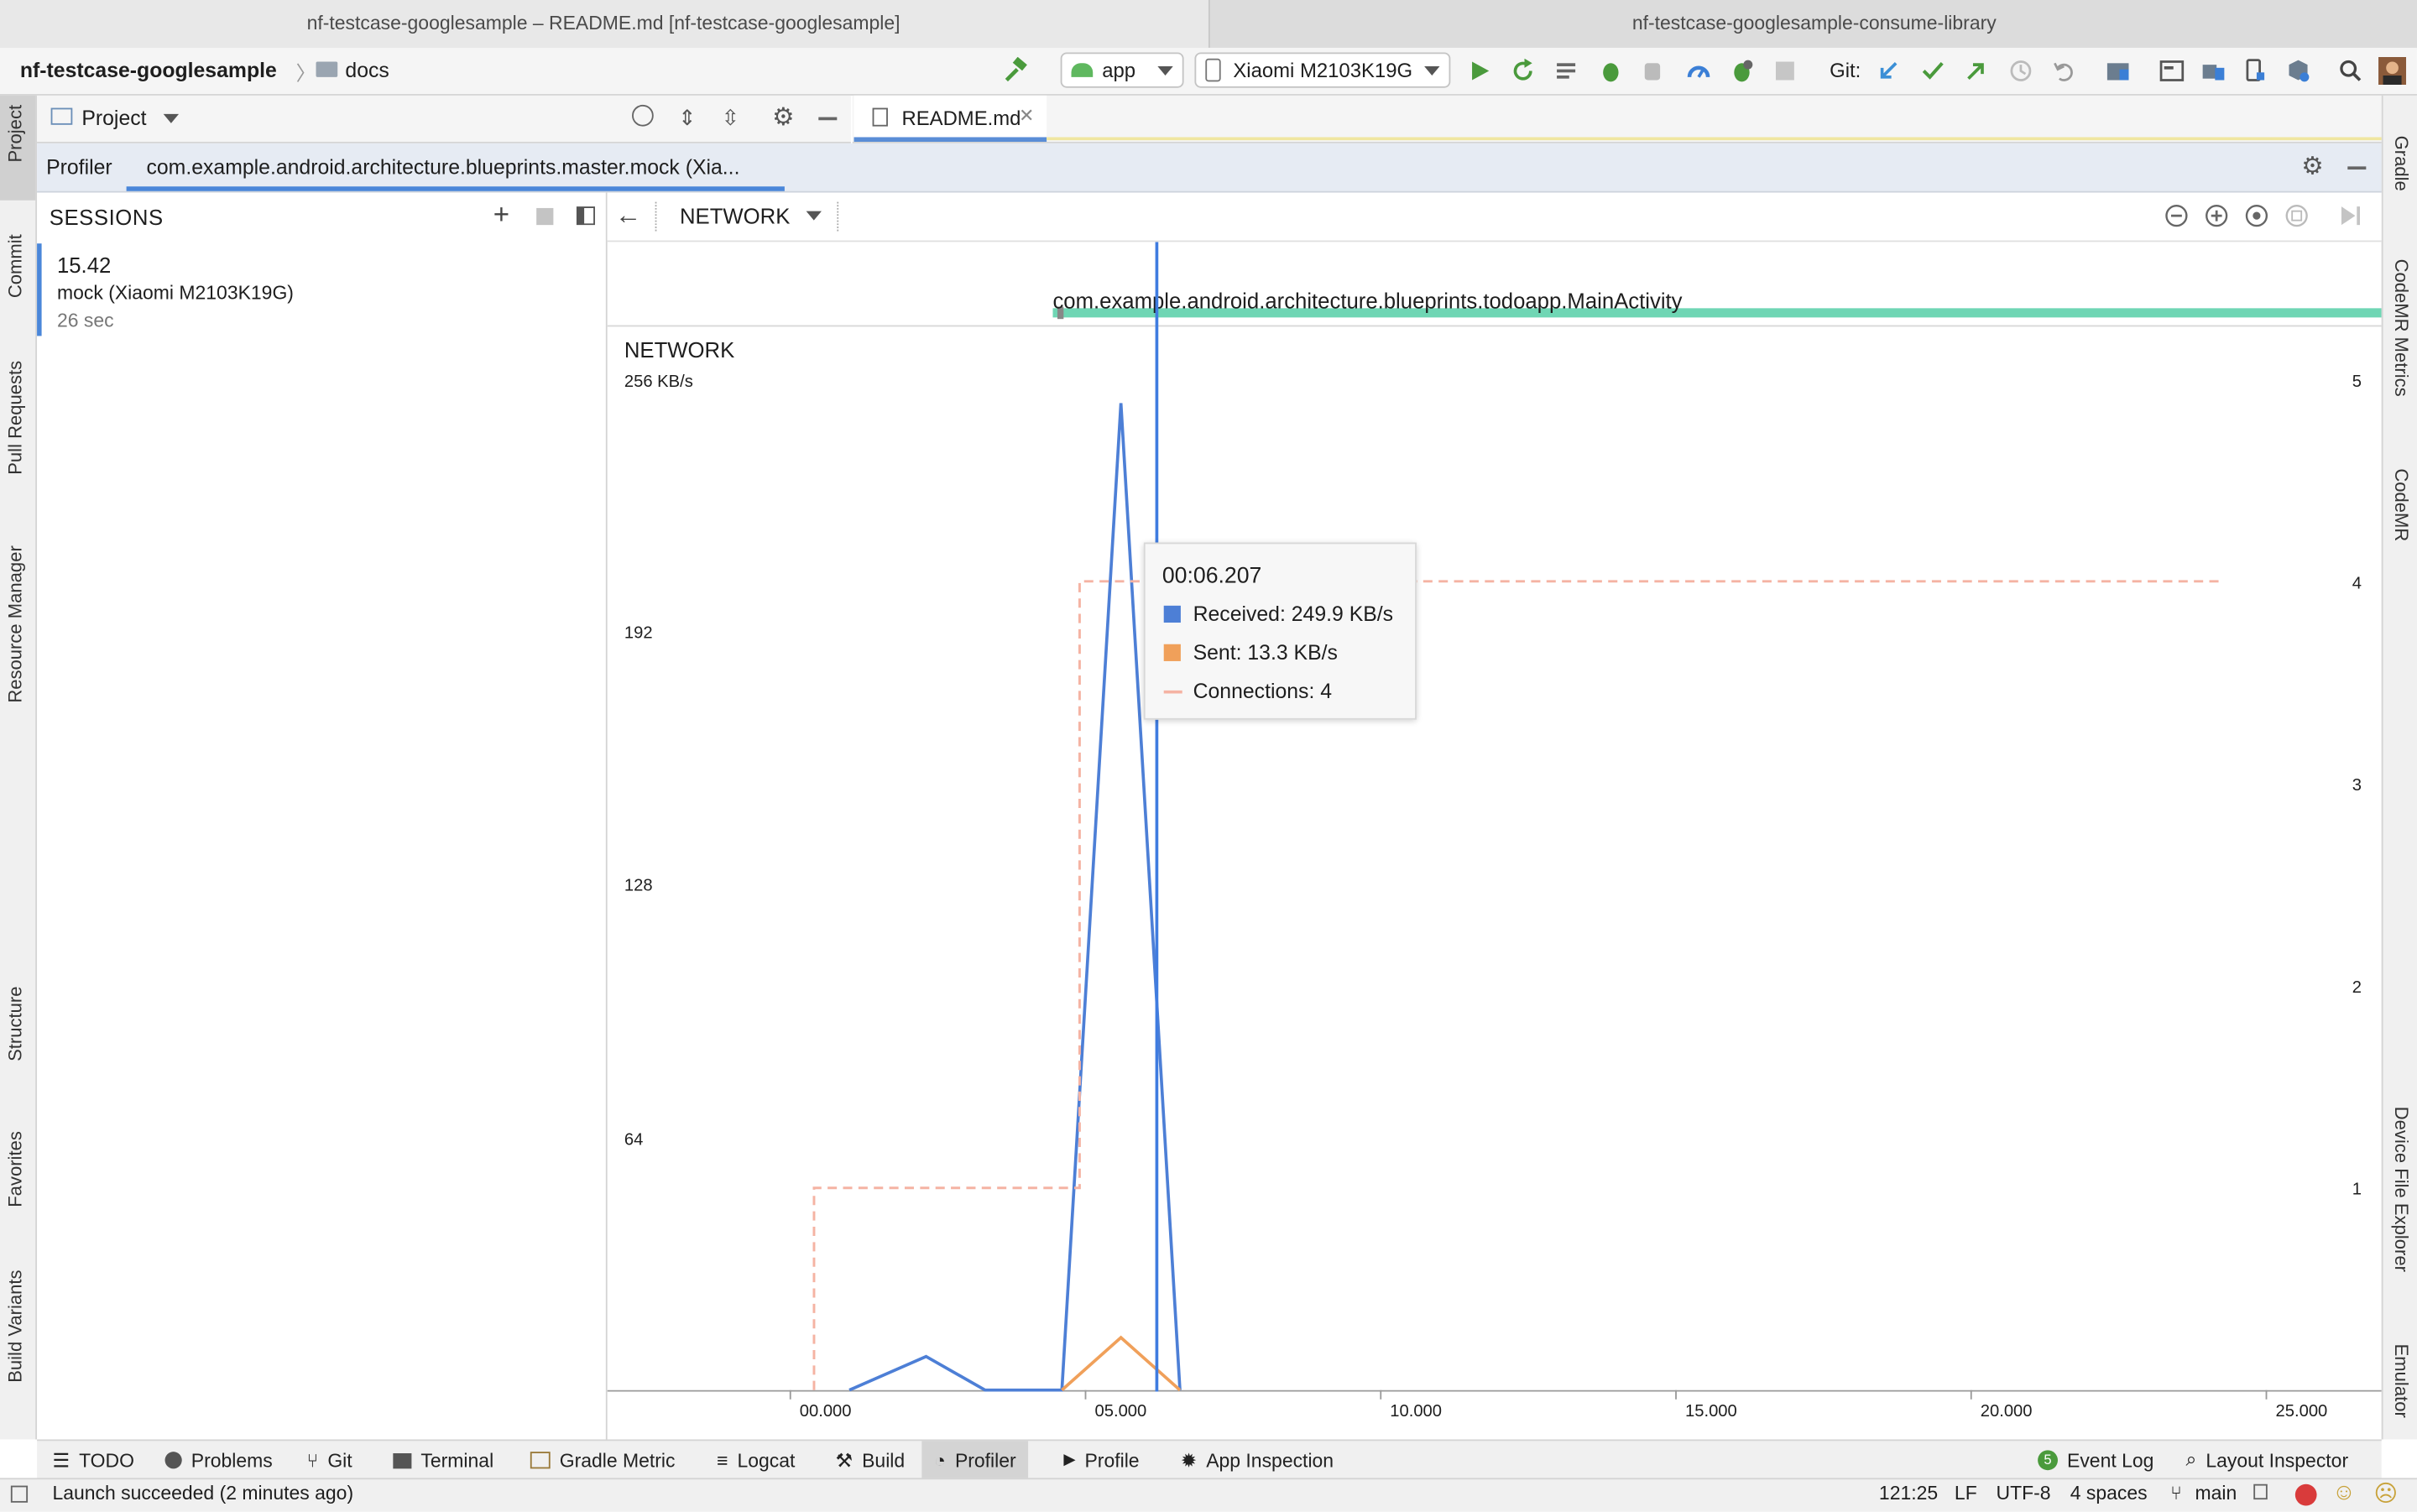 This screenshot has height=1512, width=2417. Describe the element at coordinates (1654, 71) in the screenshot. I see `attach-debugger-icon` at that location.